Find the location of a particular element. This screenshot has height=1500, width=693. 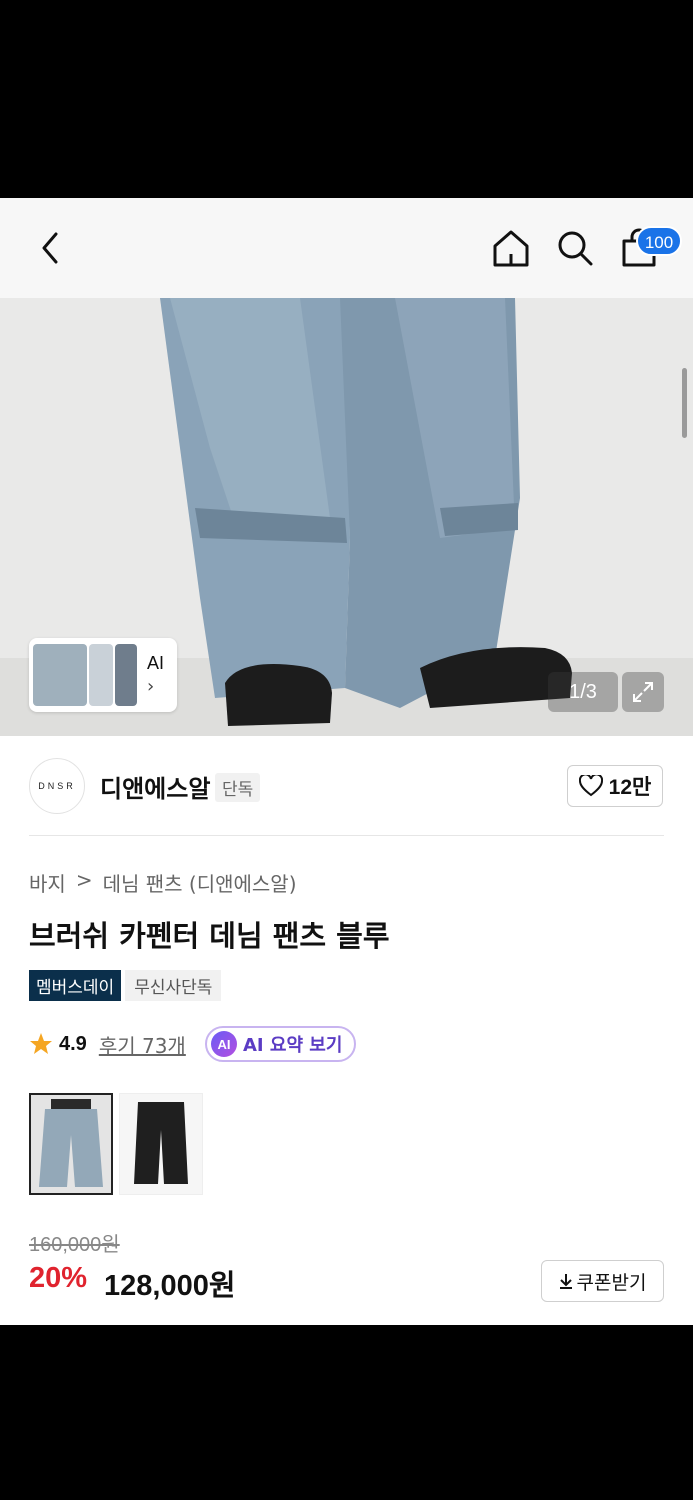

divider is located at coordinates (346, 835).